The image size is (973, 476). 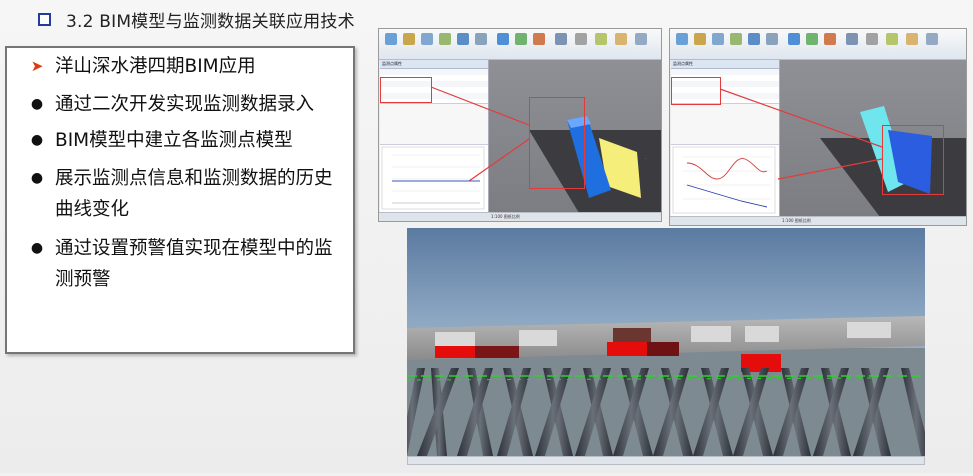 I want to click on bullet-text: 展示监测点信息和监测数据的历史曲线变化, so click(x=194, y=194).